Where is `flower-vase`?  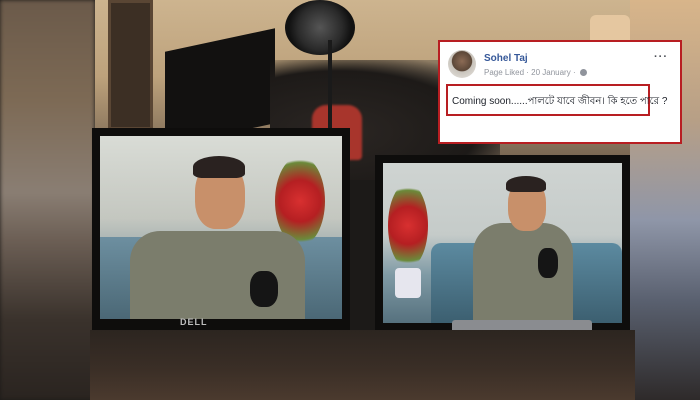
flower-vase is located at coordinates (408, 283).